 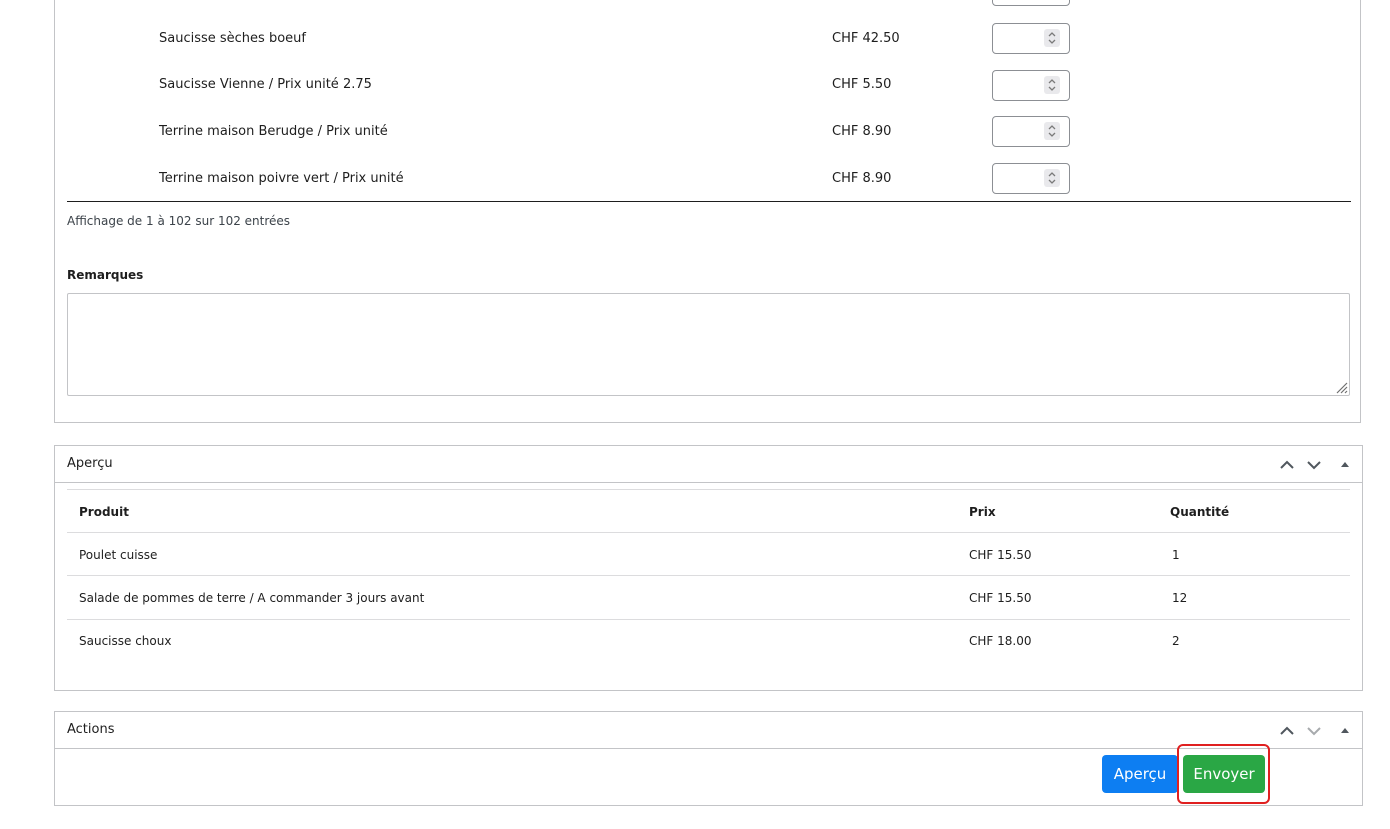 I want to click on column-header-quantity: Quantité, so click(x=1200, y=512).